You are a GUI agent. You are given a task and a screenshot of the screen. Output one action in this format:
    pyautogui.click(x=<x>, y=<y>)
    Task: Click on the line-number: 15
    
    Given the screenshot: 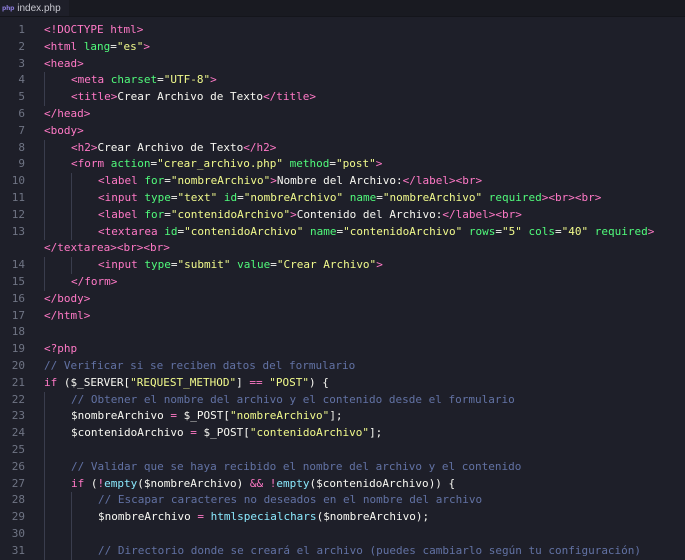 What is the action you would take?
    pyautogui.click(x=18, y=281)
    